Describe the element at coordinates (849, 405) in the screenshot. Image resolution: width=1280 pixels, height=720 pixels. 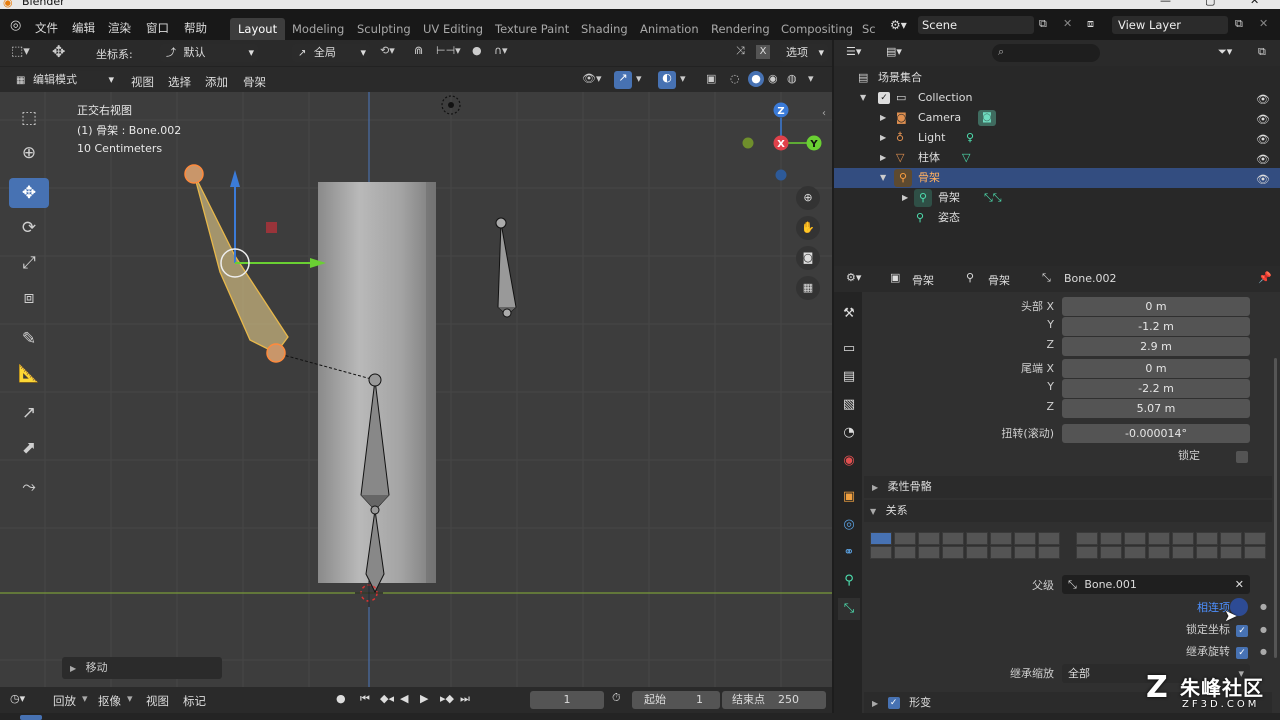
I see `view-layer-tab-icon: ▧` at that location.